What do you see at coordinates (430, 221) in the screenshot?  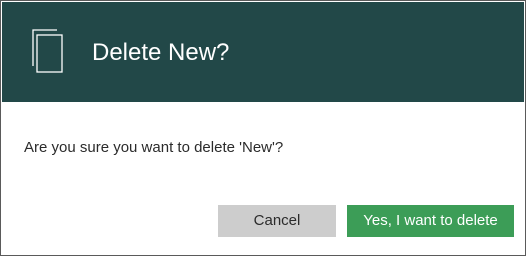 I see `confirm-delete-button: Yes, I want to delete` at bounding box center [430, 221].